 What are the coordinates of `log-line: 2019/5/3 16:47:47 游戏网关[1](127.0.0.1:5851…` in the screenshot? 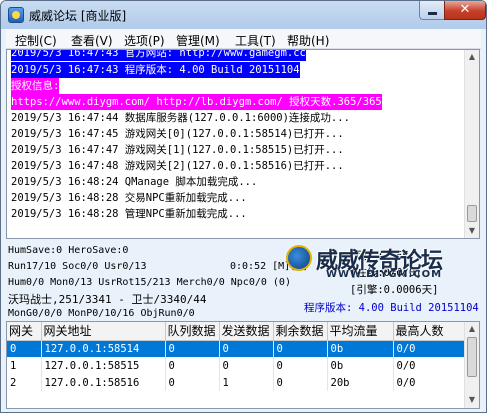 It's located at (177, 150).